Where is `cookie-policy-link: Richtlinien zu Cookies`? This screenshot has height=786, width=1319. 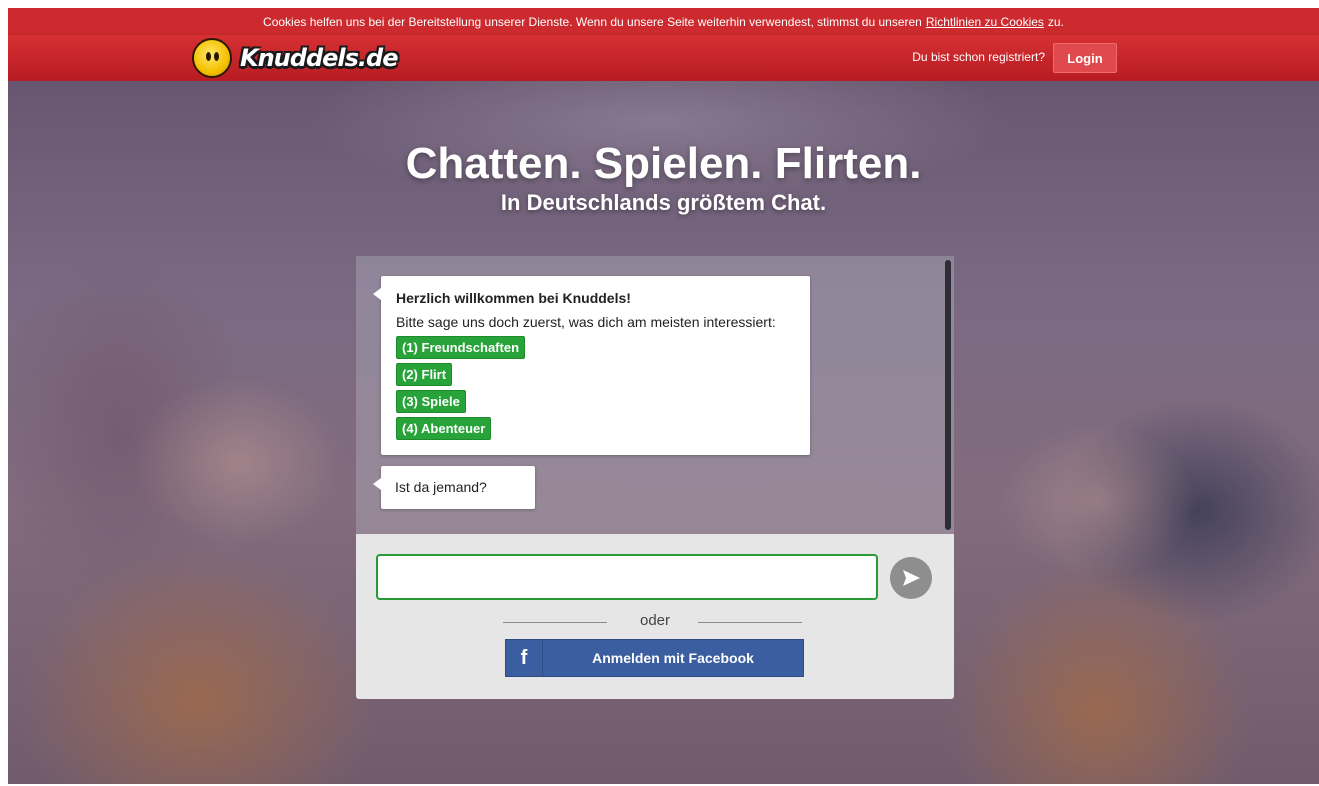 cookie-policy-link: Richtlinien zu Cookies is located at coordinates (985, 22).